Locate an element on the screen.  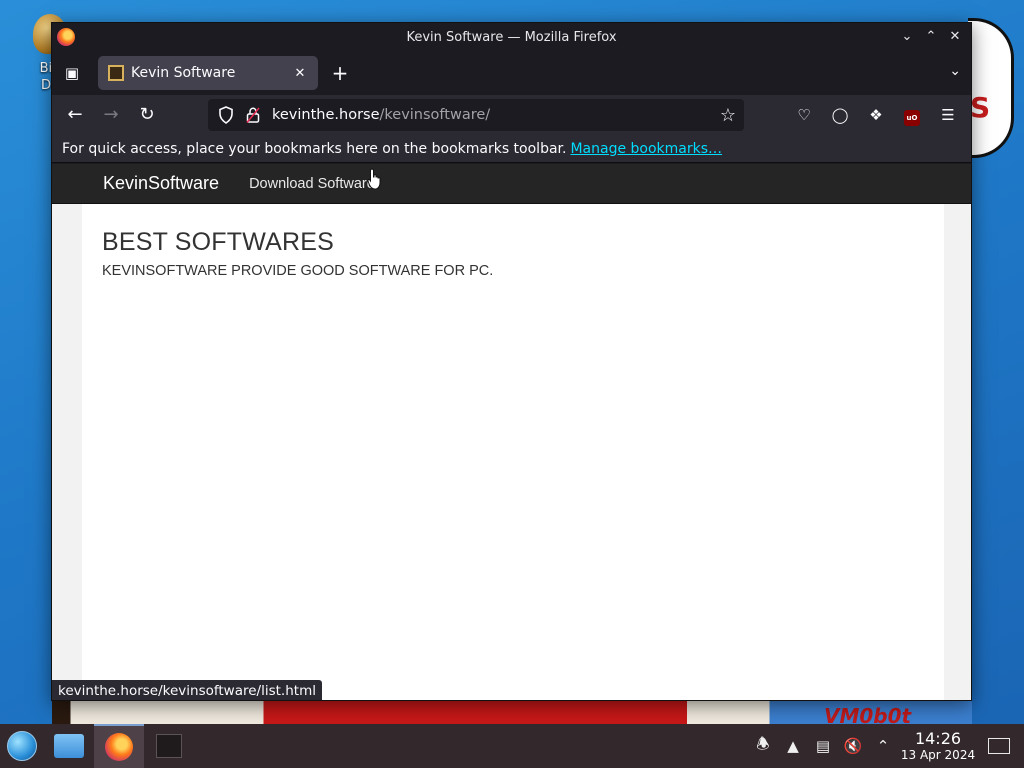
clipboard-icon: ▤ is located at coordinates (823, 746).